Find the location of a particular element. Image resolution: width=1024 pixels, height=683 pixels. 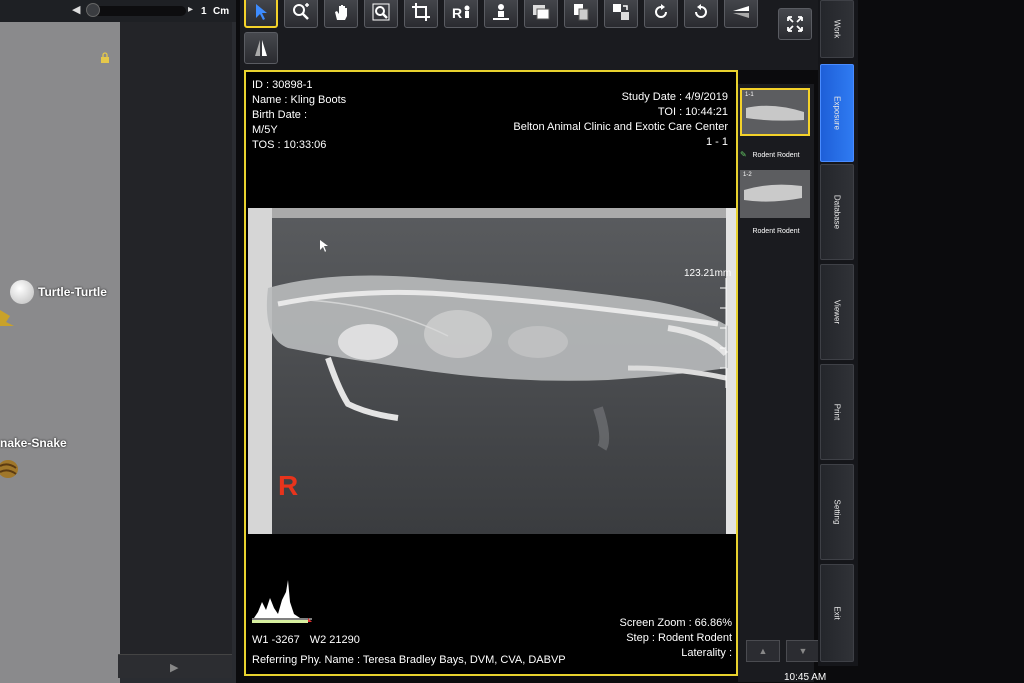

scale-value: 1 is located at coordinates (204, 11).